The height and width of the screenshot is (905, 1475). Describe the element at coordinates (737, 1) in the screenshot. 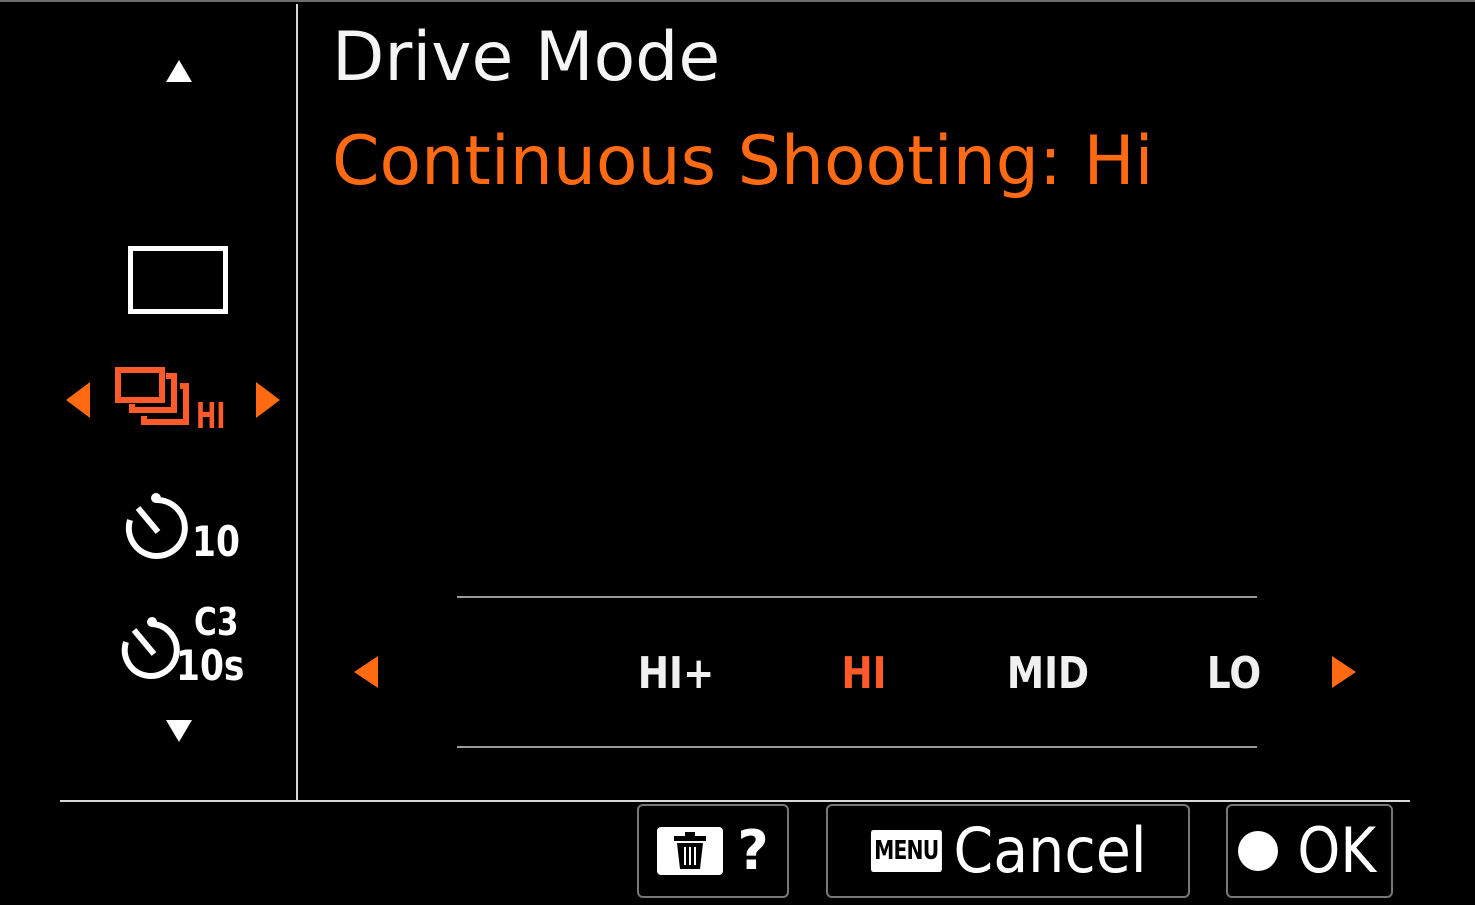

I see `top-border` at that location.